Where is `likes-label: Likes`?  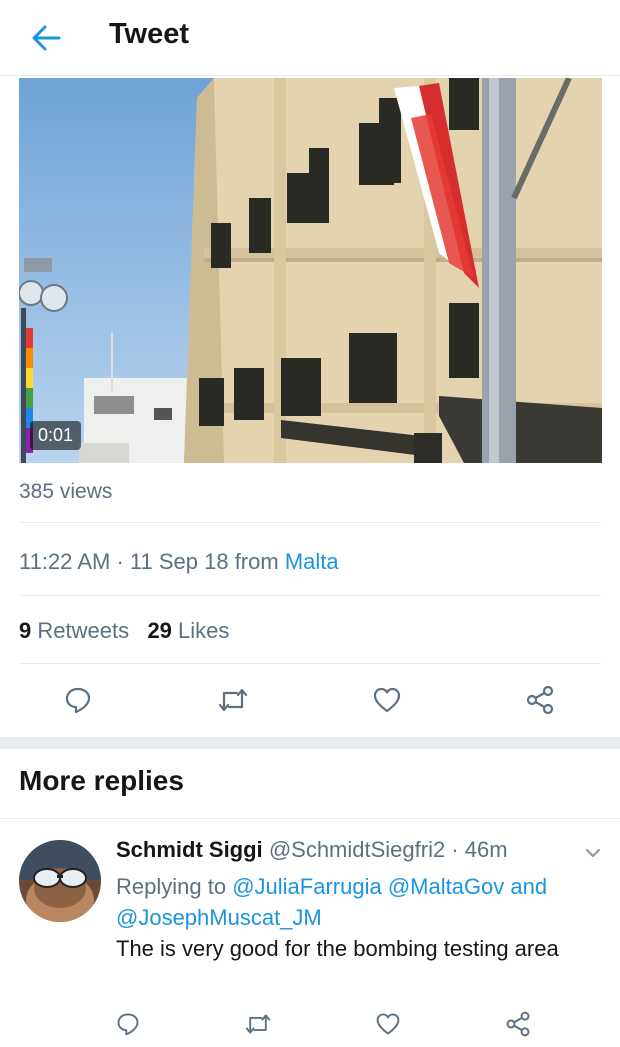 likes-label: Likes is located at coordinates (204, 630).